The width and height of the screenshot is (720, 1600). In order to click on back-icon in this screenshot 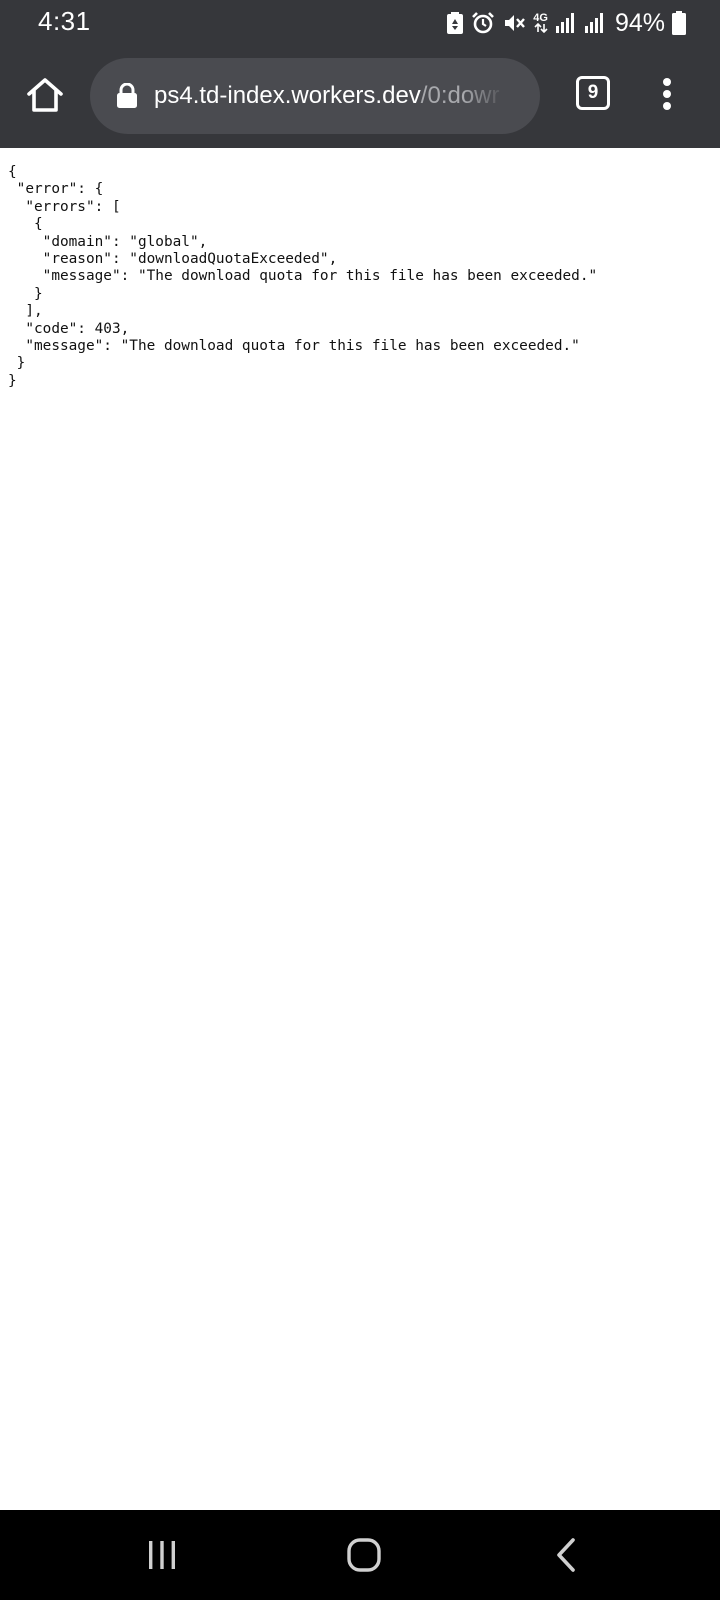, I will do `click(566, 1555)`.